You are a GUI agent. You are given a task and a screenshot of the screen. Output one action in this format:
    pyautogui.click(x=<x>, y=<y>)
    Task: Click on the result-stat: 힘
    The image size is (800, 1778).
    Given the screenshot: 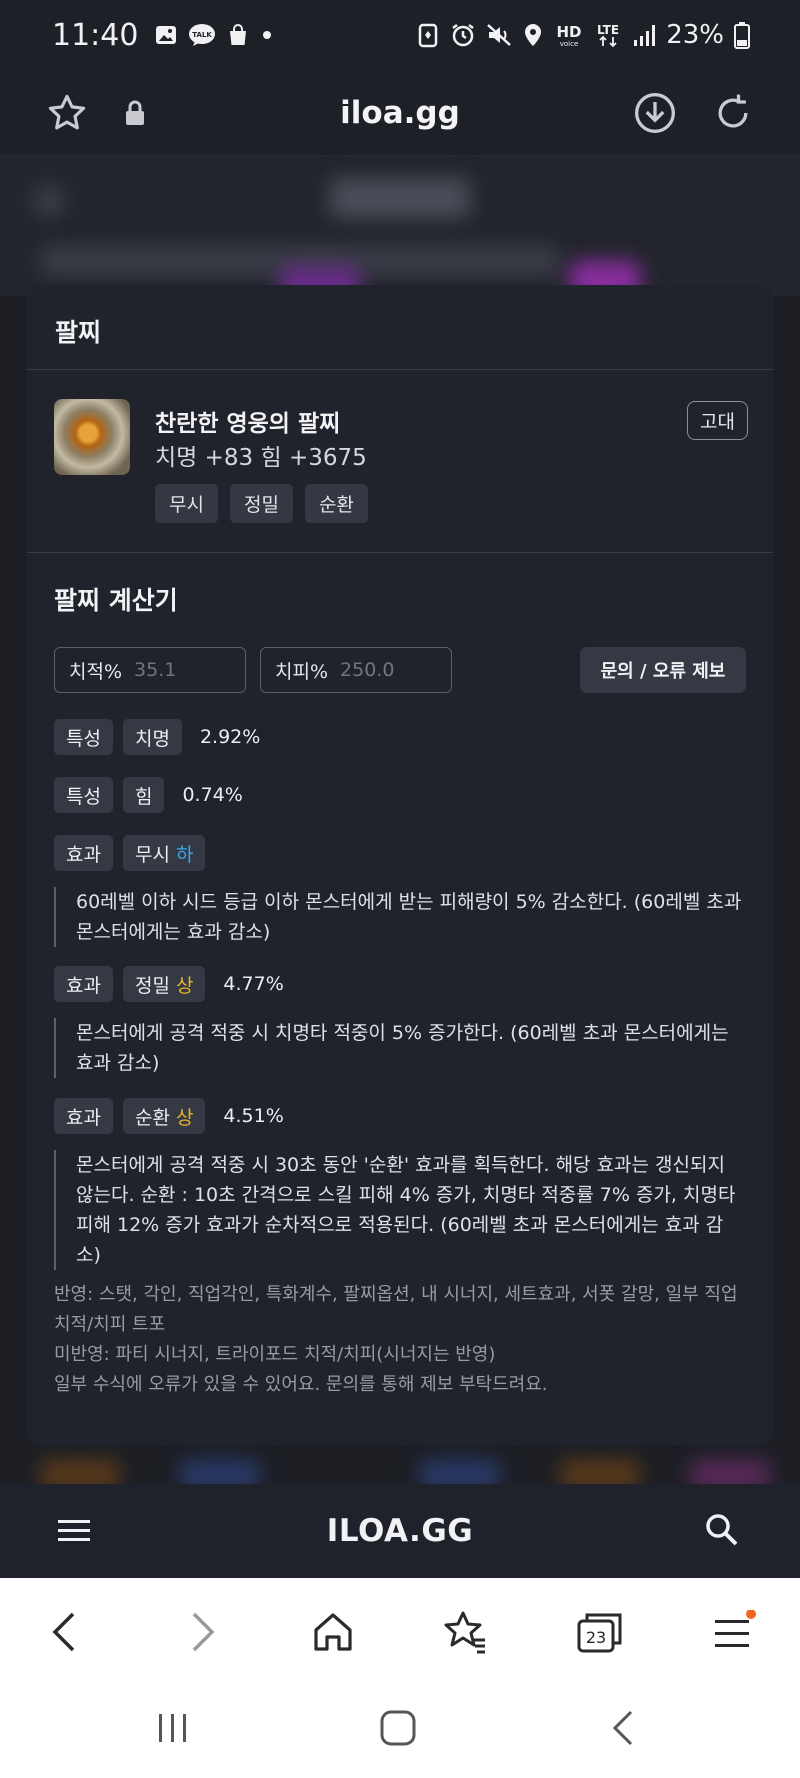 What is the action you would take?
    pyautogui.click(x=143, y=795)
    